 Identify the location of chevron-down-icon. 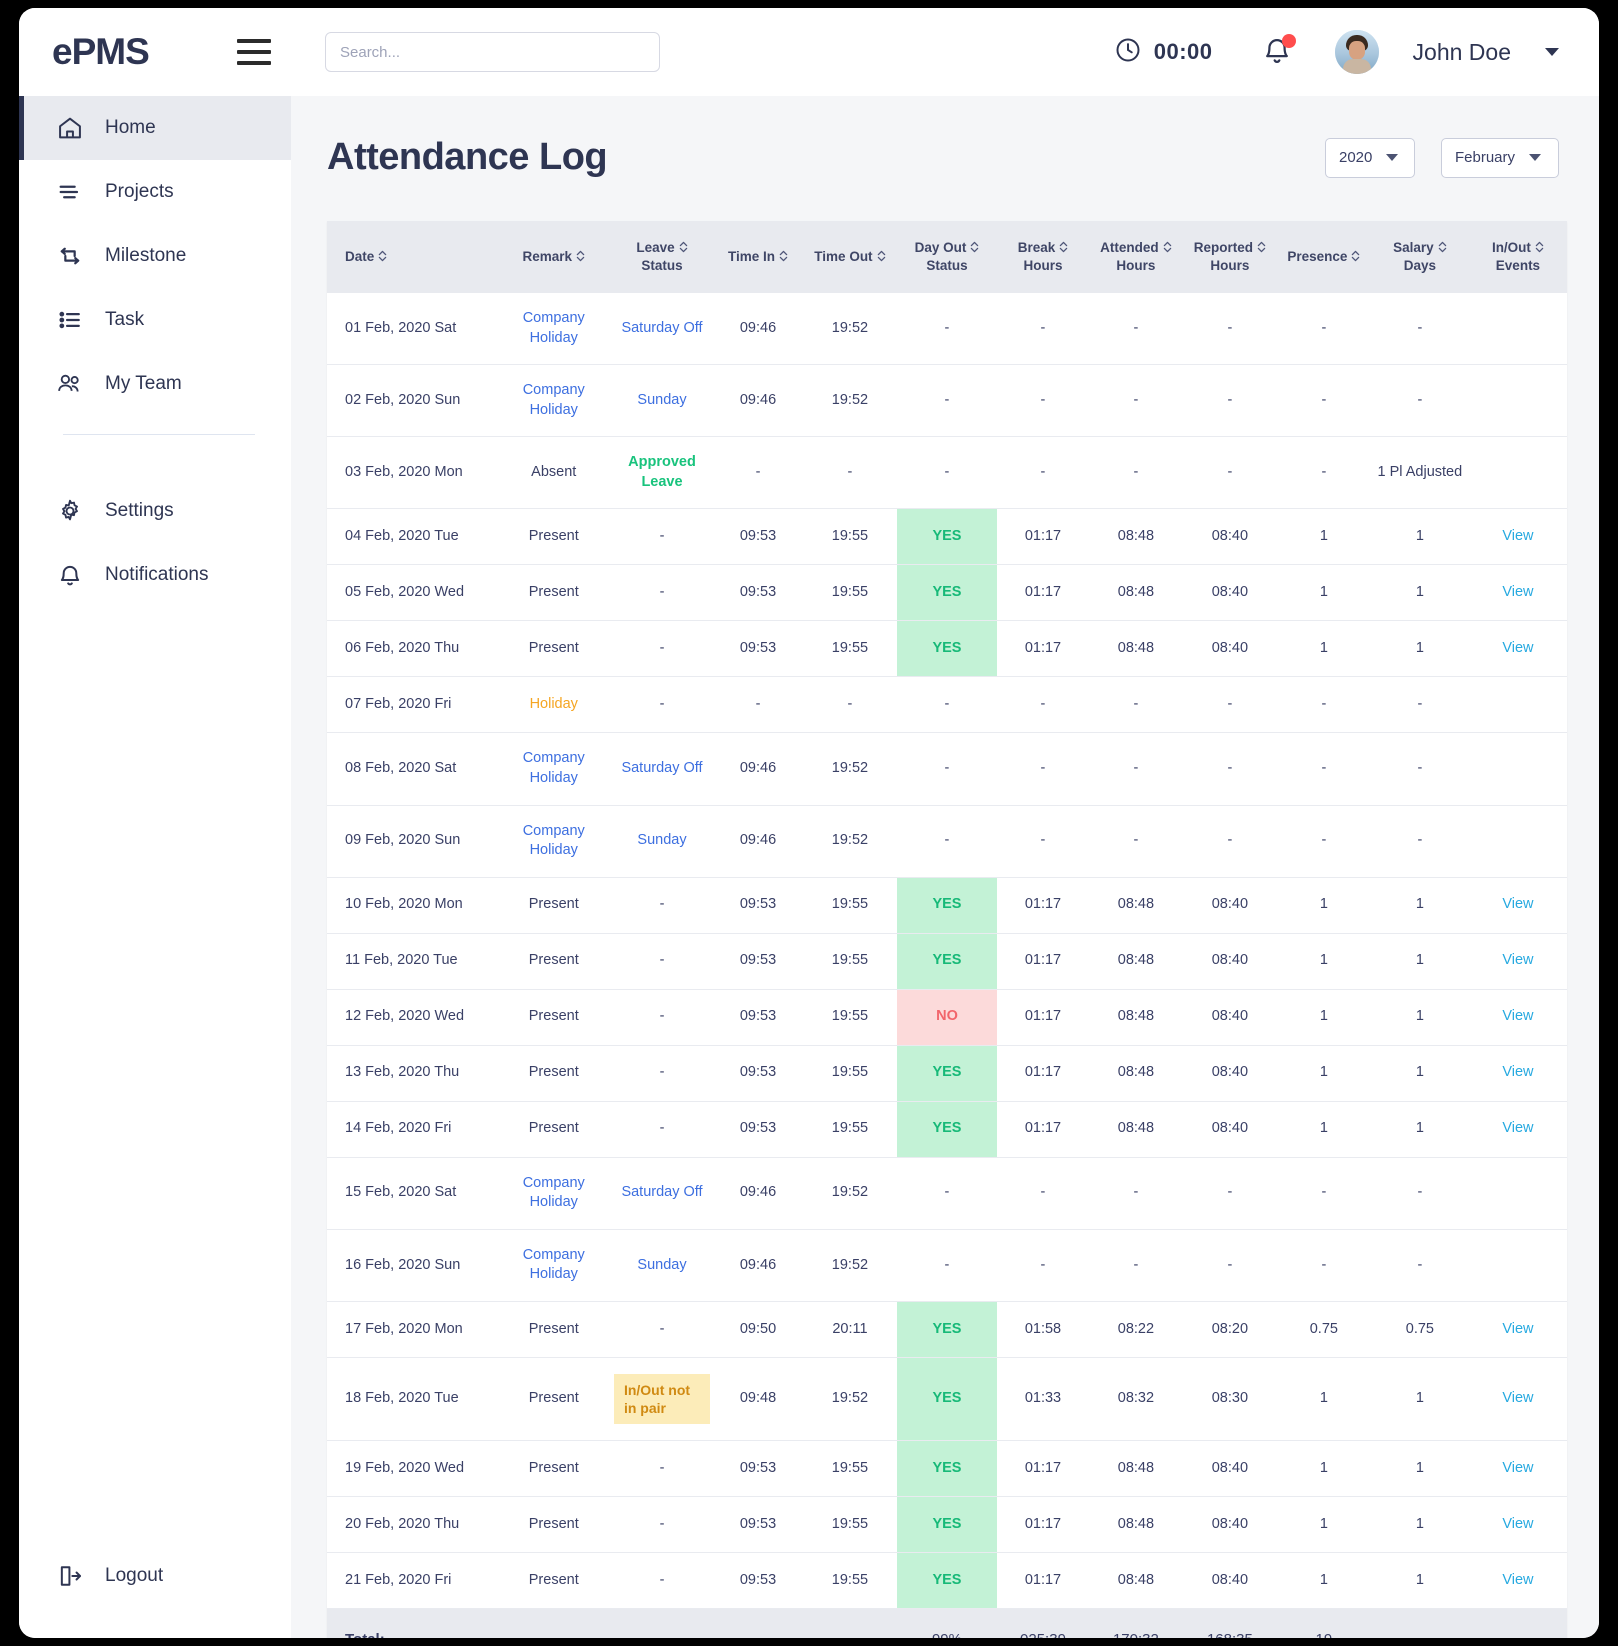
(1552, 52).